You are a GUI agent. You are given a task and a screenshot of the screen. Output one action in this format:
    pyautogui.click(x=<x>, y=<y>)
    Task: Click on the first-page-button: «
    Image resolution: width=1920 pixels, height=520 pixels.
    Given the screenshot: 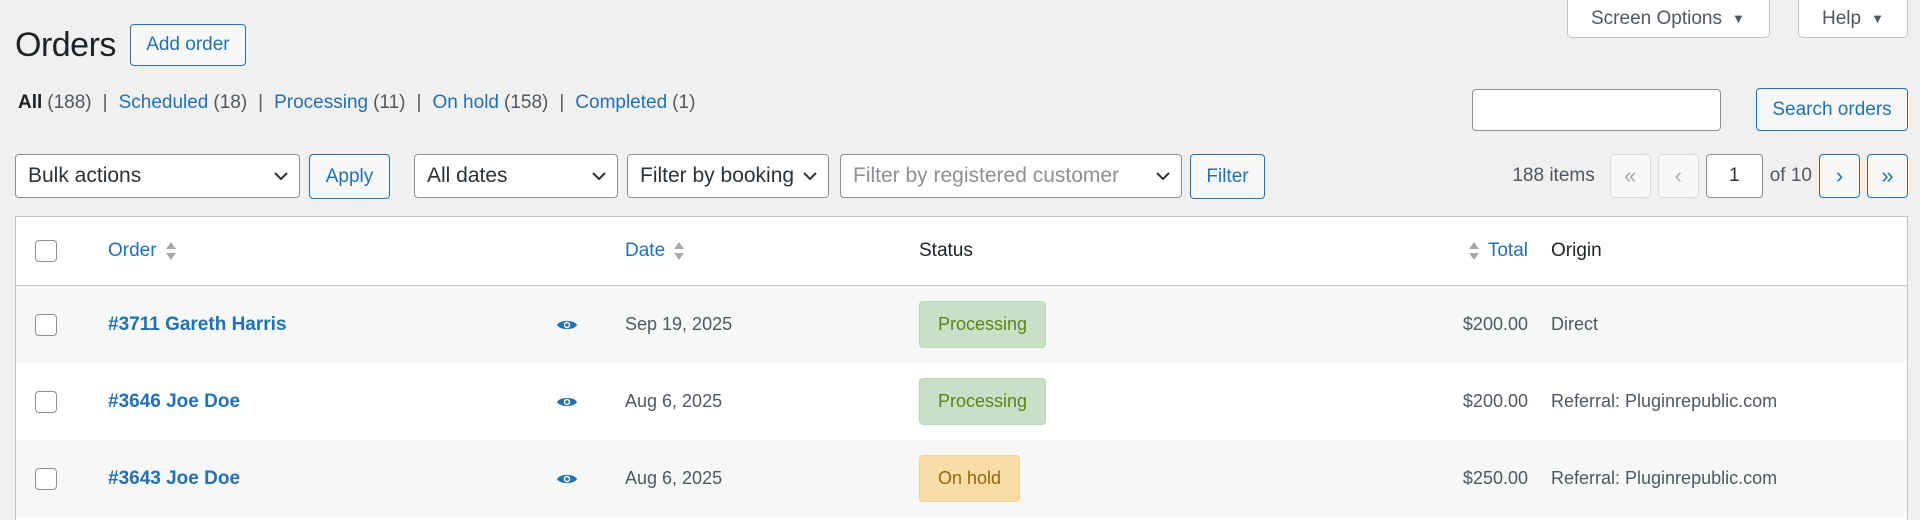 What is the action you would take?
    pyautogui.click(x=1630, y=176)
    